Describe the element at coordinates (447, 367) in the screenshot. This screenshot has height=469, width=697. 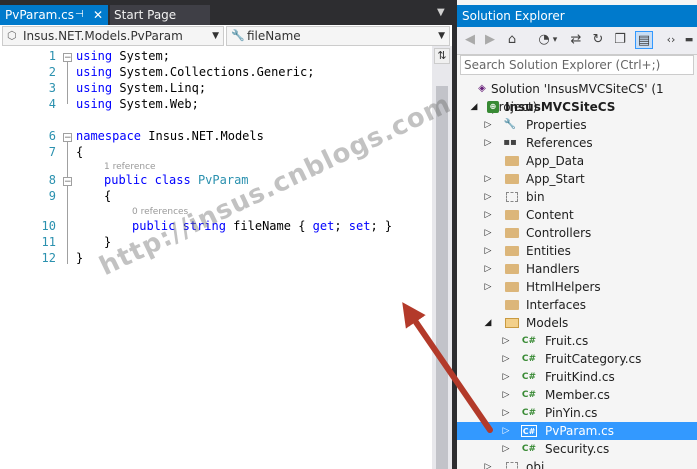
I see `annotation-arrow` at that location.